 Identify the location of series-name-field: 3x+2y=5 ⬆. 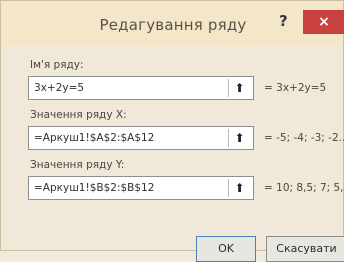
(141, 88).